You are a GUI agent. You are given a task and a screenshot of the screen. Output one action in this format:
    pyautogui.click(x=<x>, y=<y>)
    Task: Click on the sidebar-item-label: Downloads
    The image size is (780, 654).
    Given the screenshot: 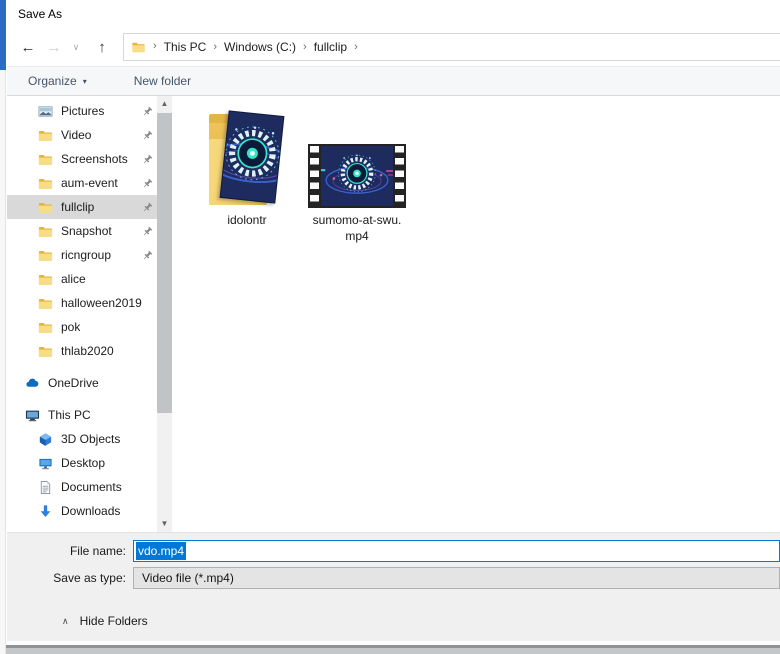 What is the action you would take?
    pyautogui.click(x=91, y=511)
    